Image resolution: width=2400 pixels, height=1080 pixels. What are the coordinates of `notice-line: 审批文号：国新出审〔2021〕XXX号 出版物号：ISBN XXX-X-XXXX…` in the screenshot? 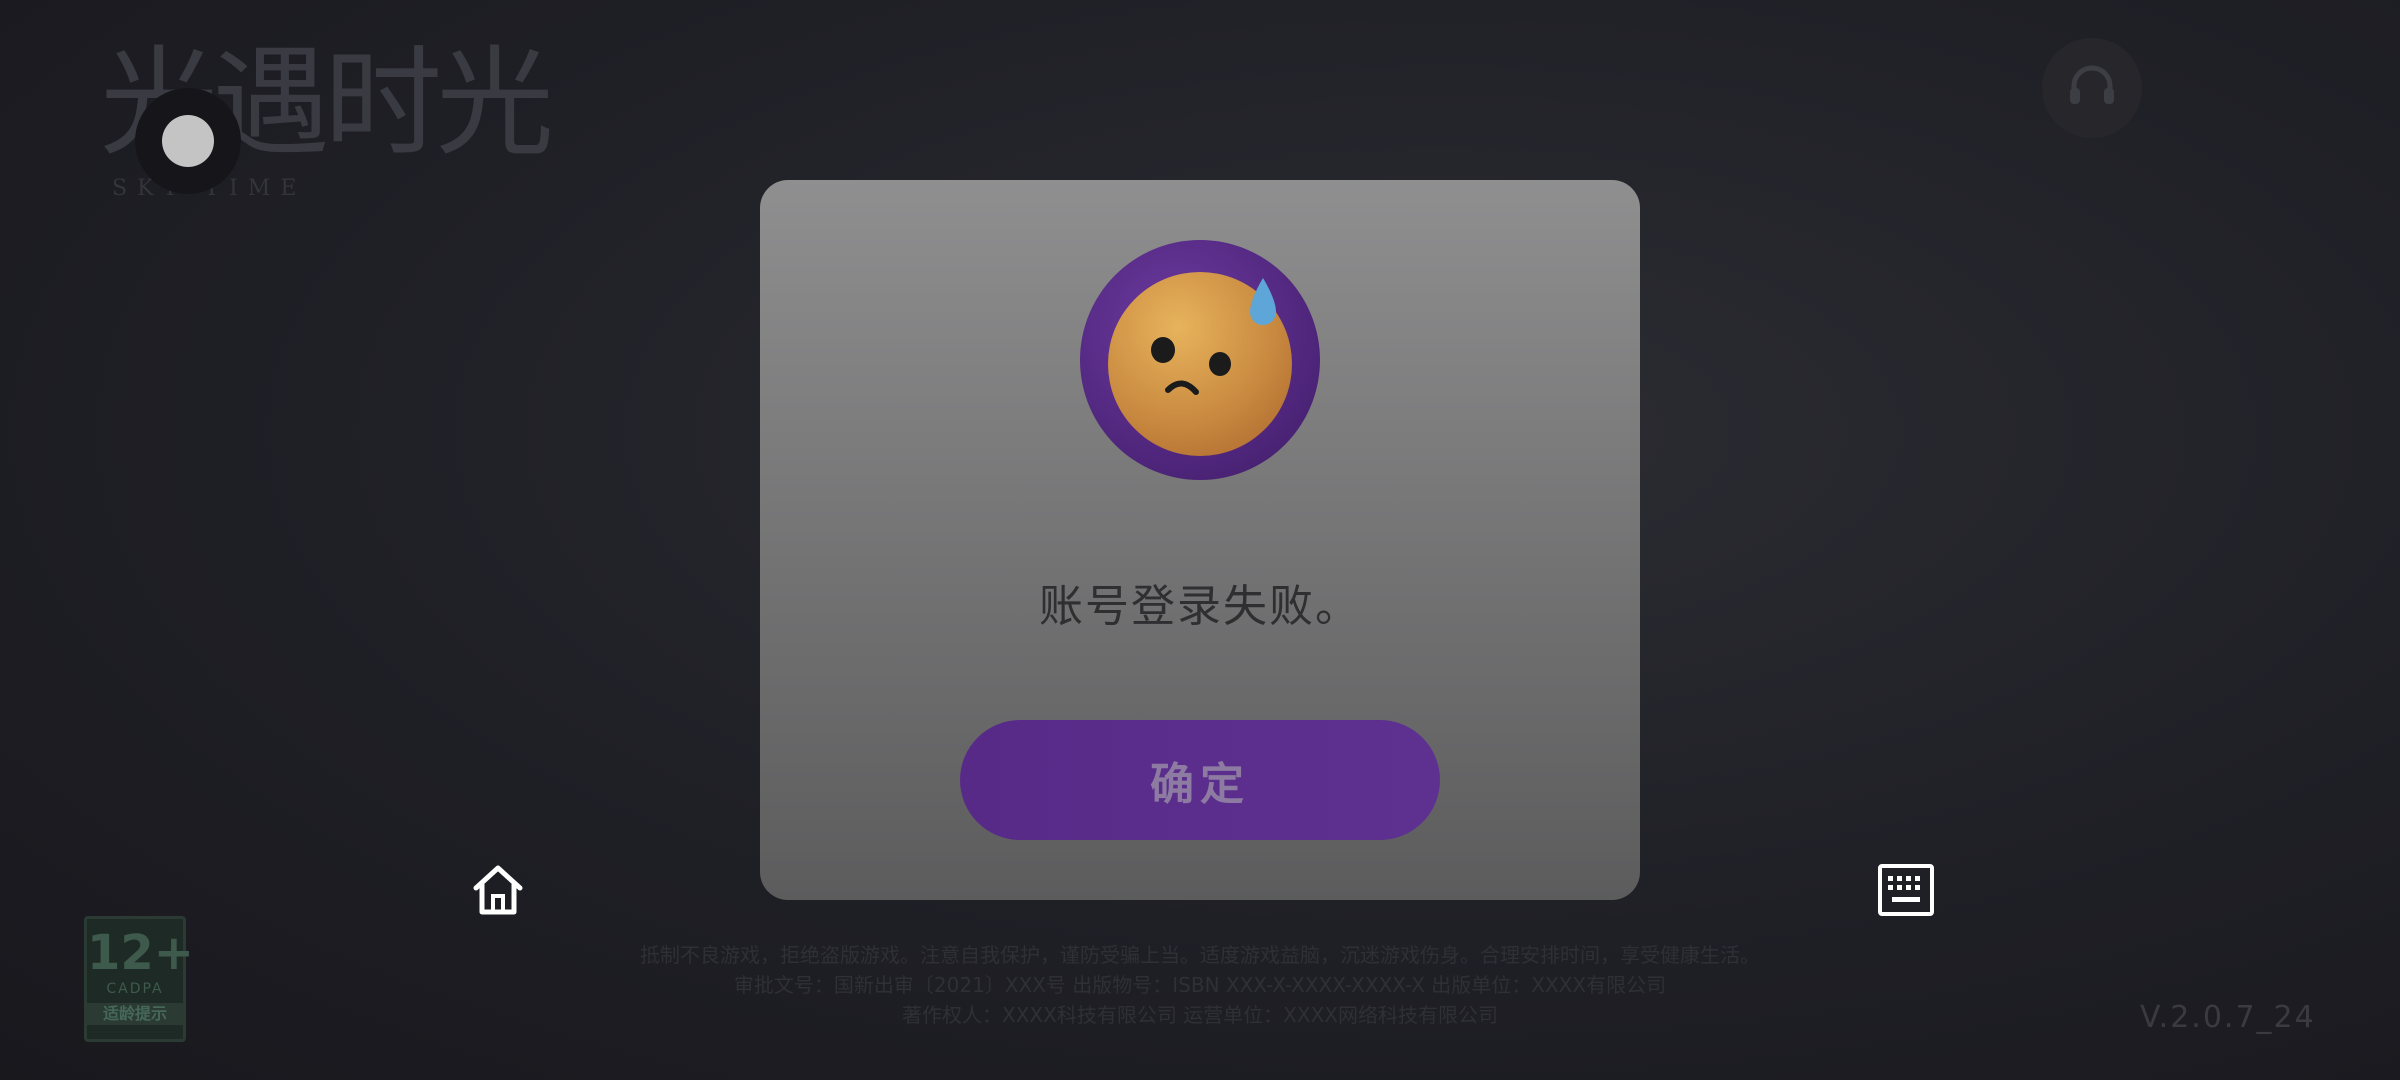 It's located at (1200, 985).